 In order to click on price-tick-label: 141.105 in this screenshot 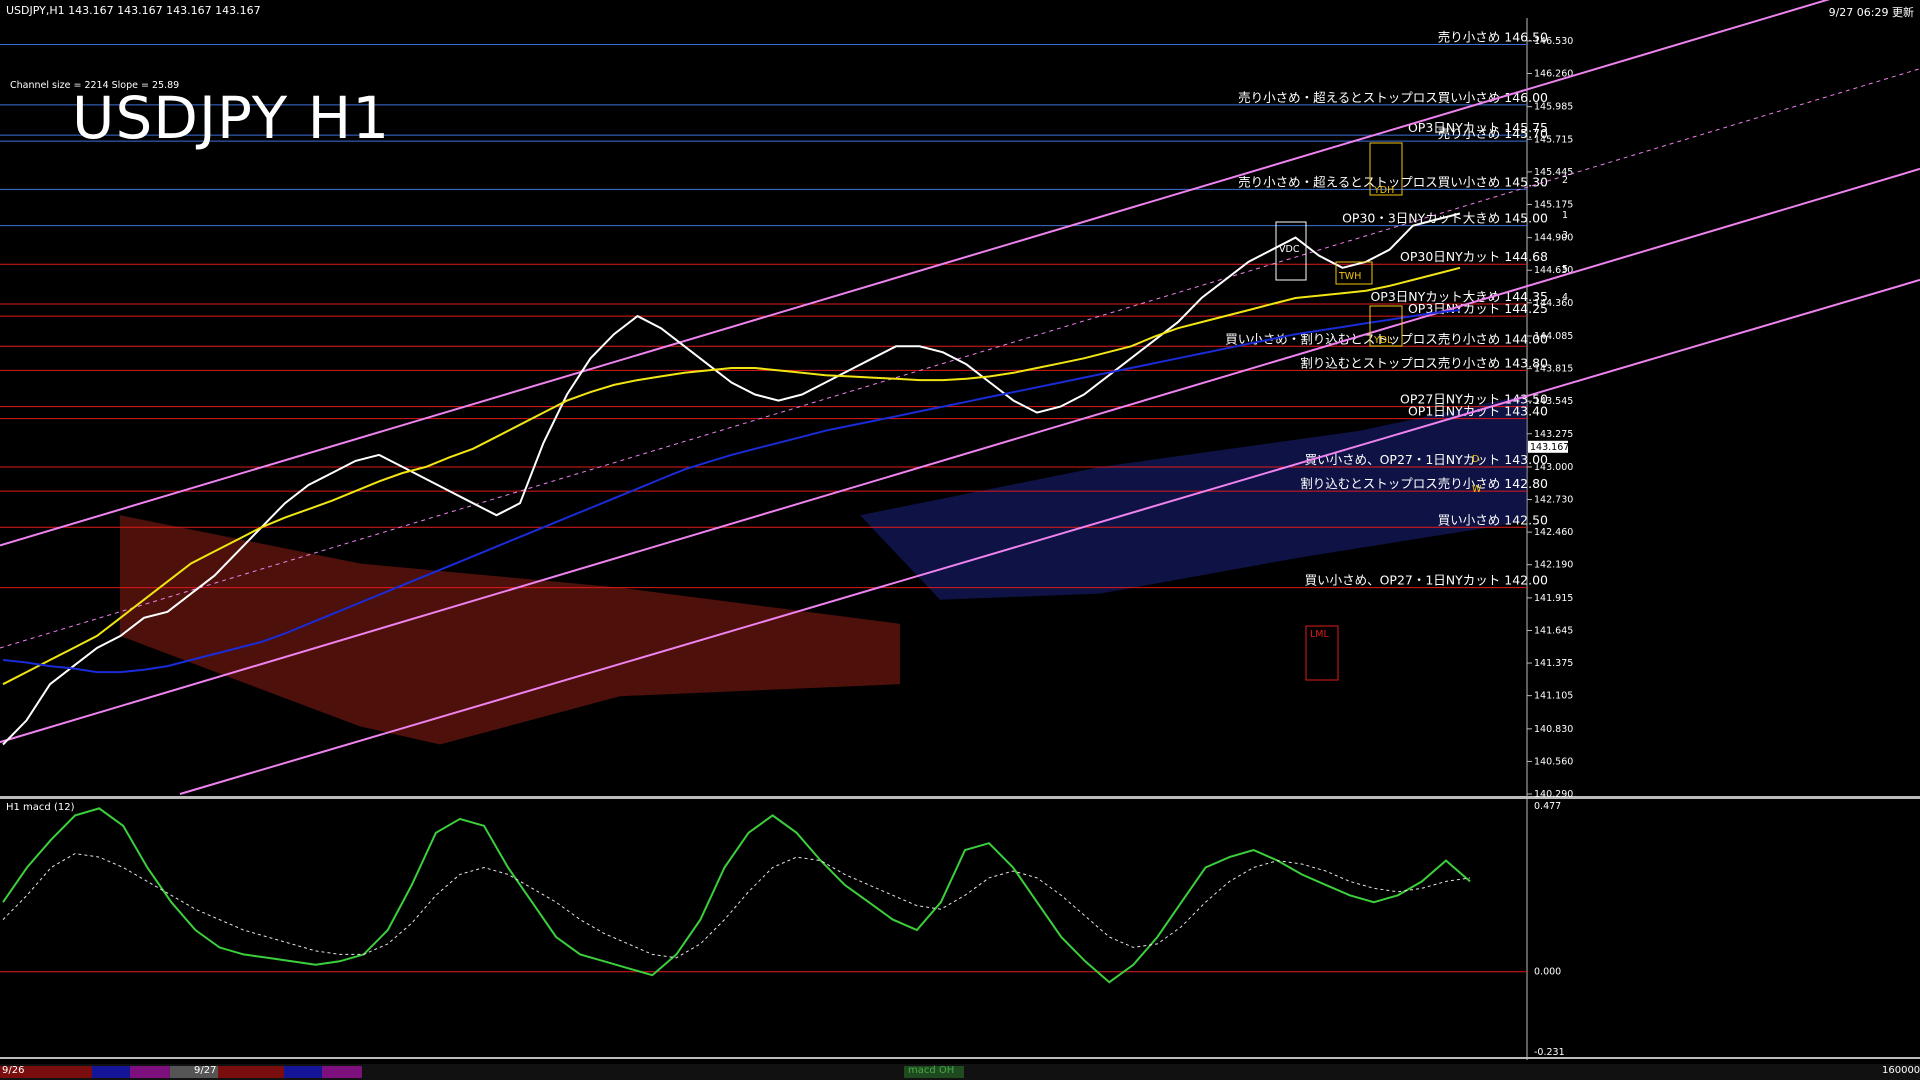, I will do `click(1553, 696)`.